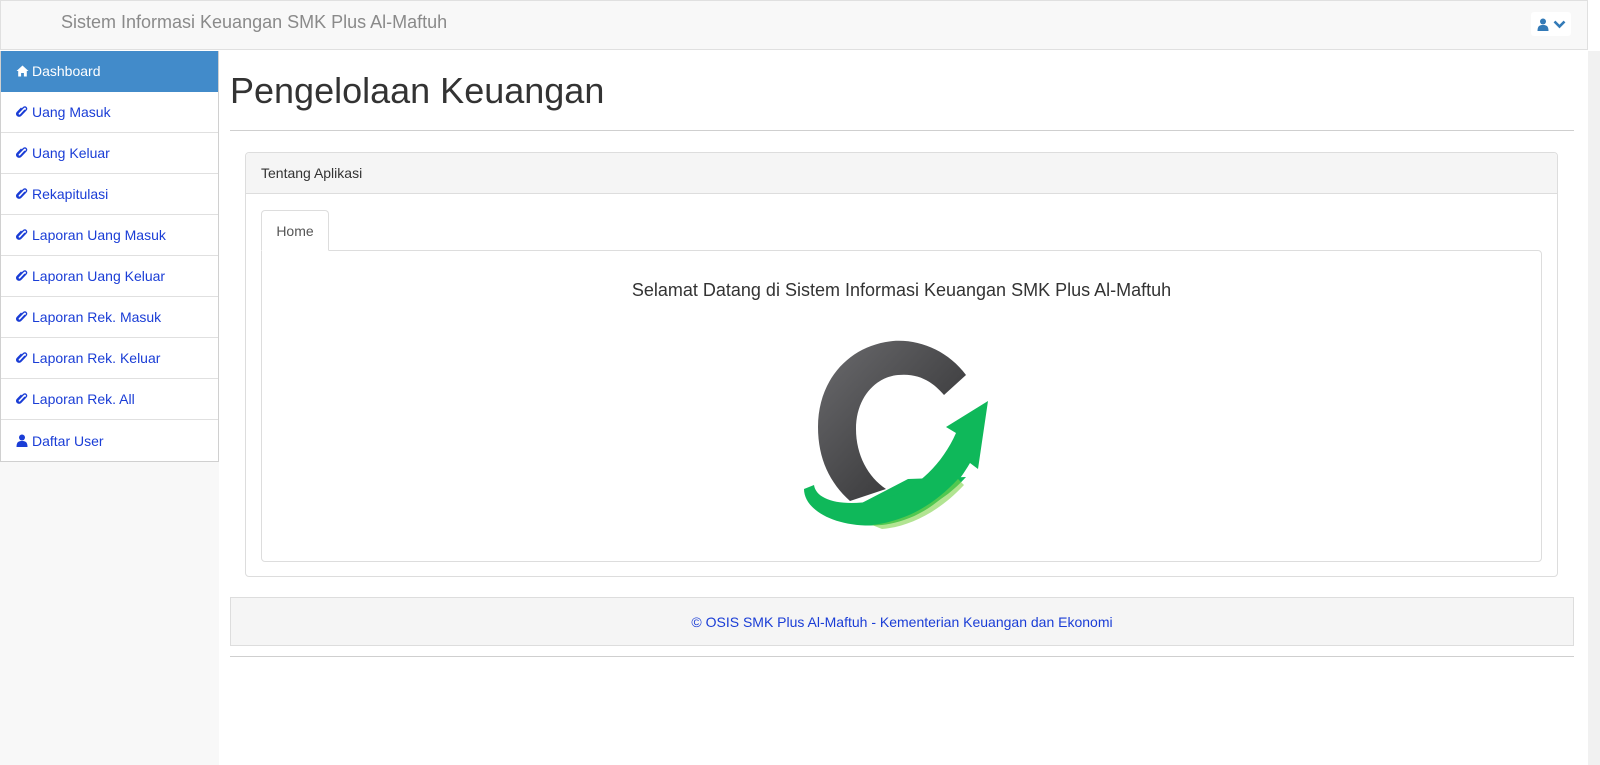 The height and width of the screenshot is (765, 1600). Describe the element at coordinates (109, 440) in the screenshot. I see `sidebar-item-daftar-user: Daftar User` at that location.